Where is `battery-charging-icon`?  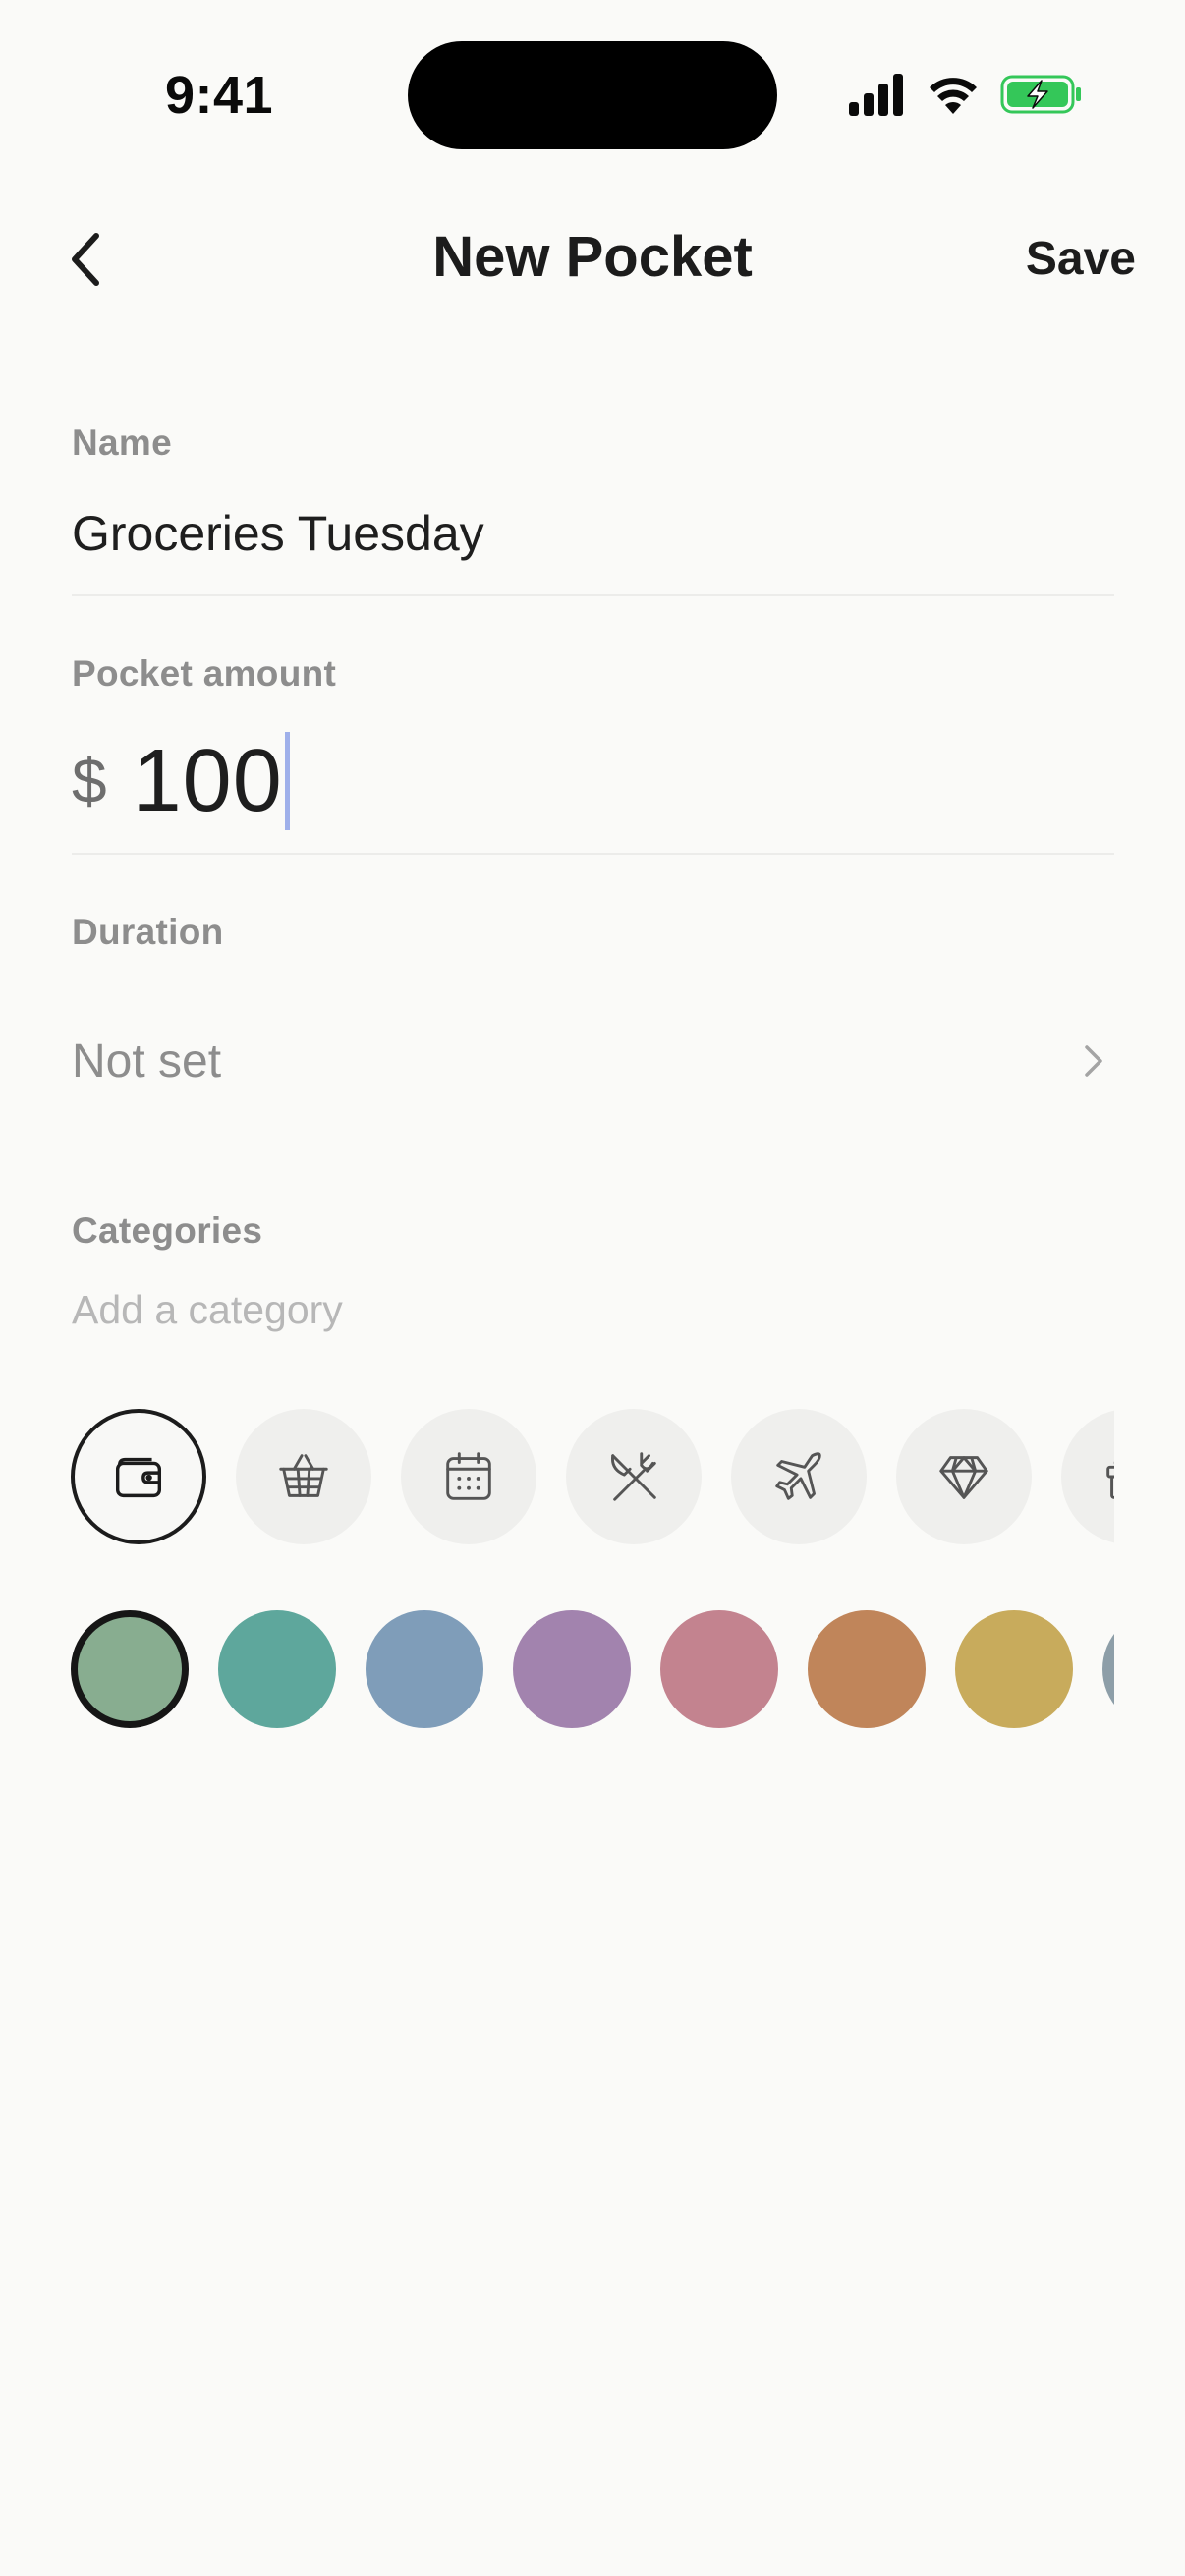
battery-charging-icon is located at coordinates (1041, 94).